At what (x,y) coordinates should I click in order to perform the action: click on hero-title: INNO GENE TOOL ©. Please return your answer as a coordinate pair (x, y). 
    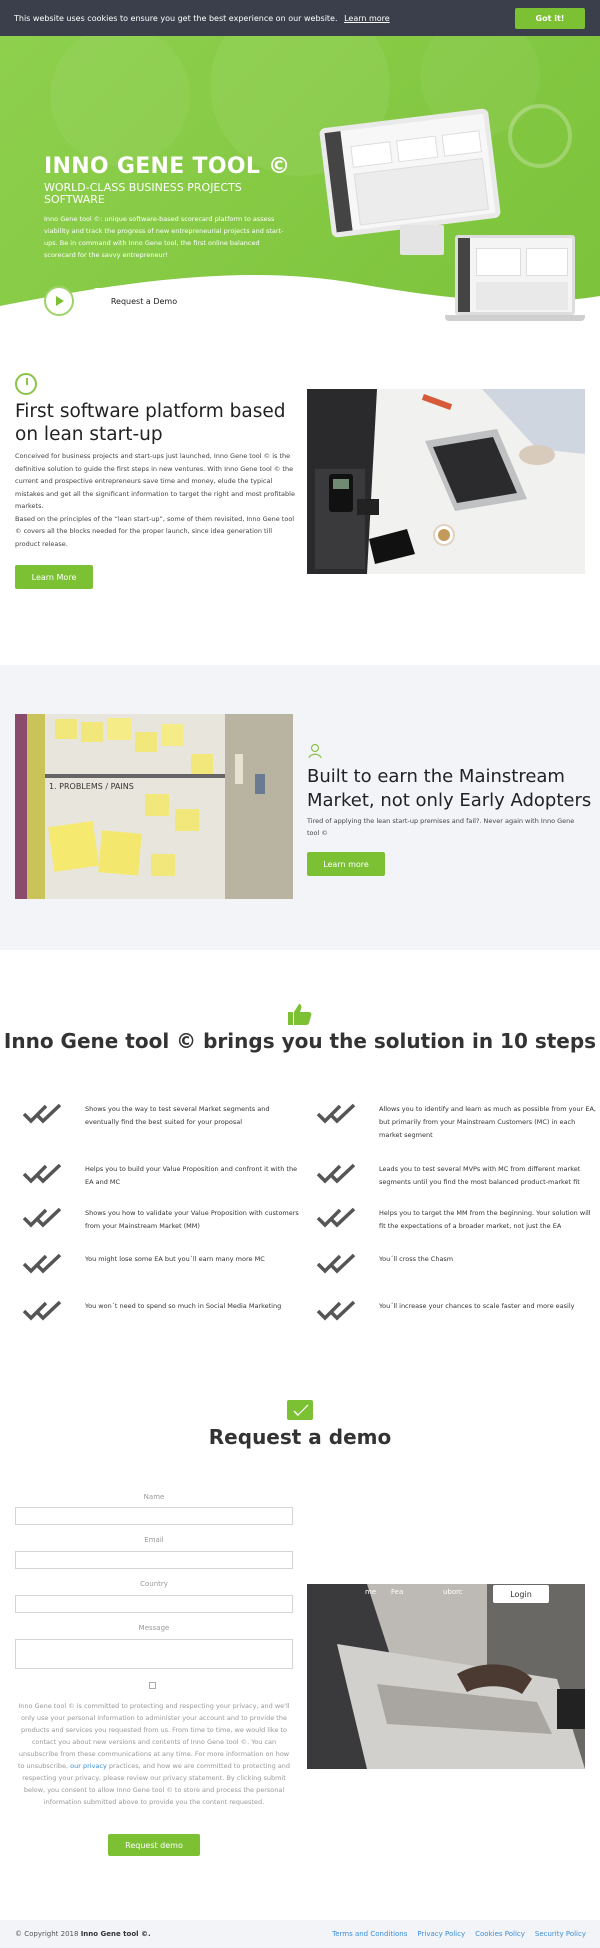
    Looking at the image, I should click on (167, 166).